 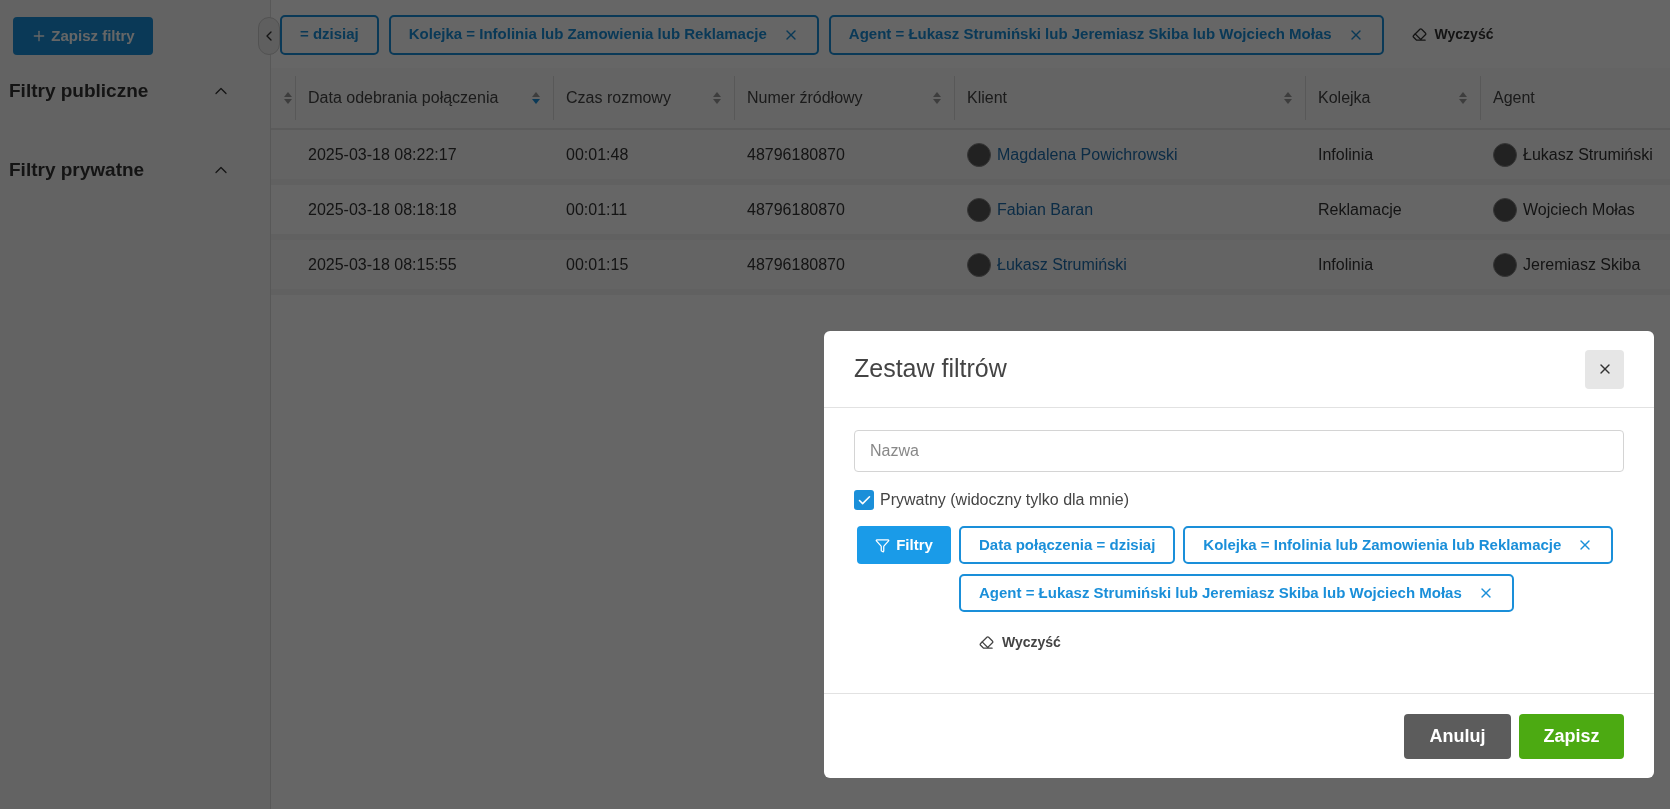 What do you see at coordinates (1604, 369) in the screenshot?
I see `close-button` at bounding box center [1604, 369].